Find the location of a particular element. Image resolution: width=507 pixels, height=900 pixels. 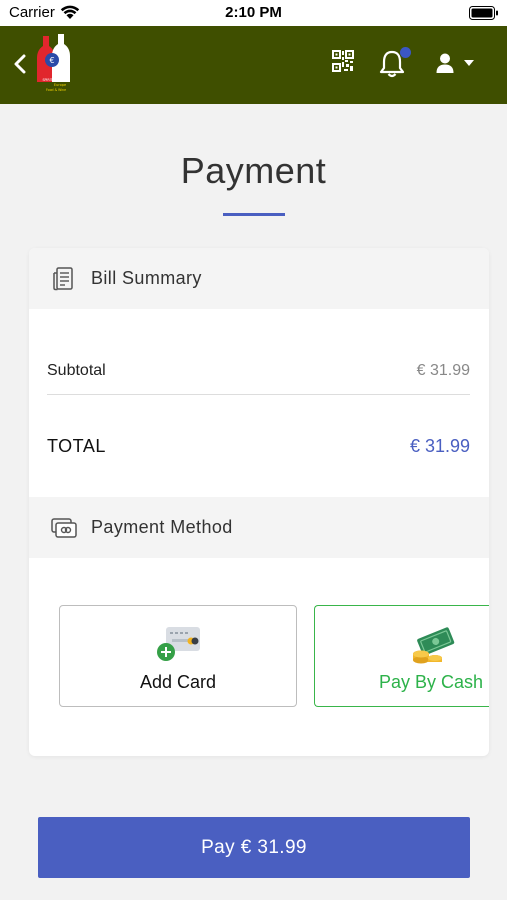

notifications-button is located at coordinates (394, 63).